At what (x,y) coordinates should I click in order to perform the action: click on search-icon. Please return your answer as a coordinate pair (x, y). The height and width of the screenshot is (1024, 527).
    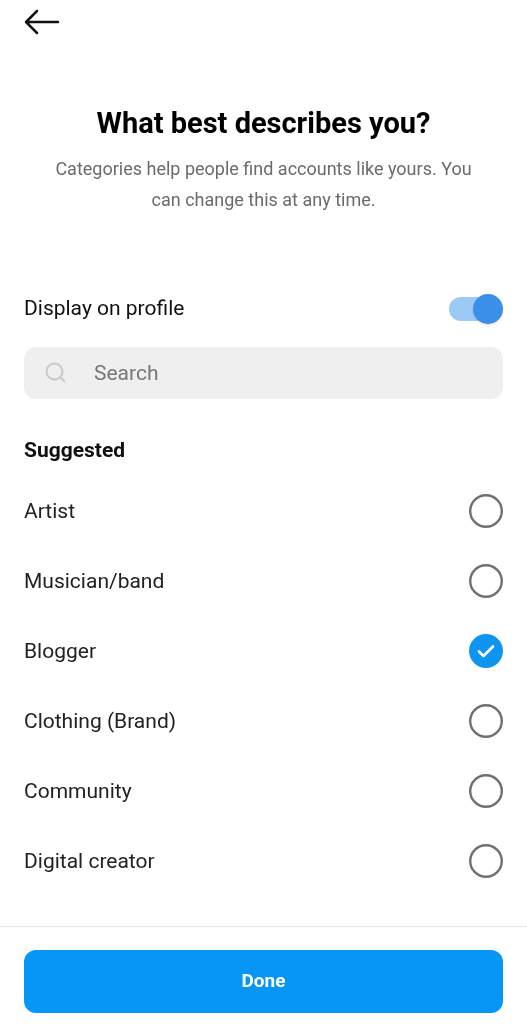
    Looking at the image, I should click on (56, 372).